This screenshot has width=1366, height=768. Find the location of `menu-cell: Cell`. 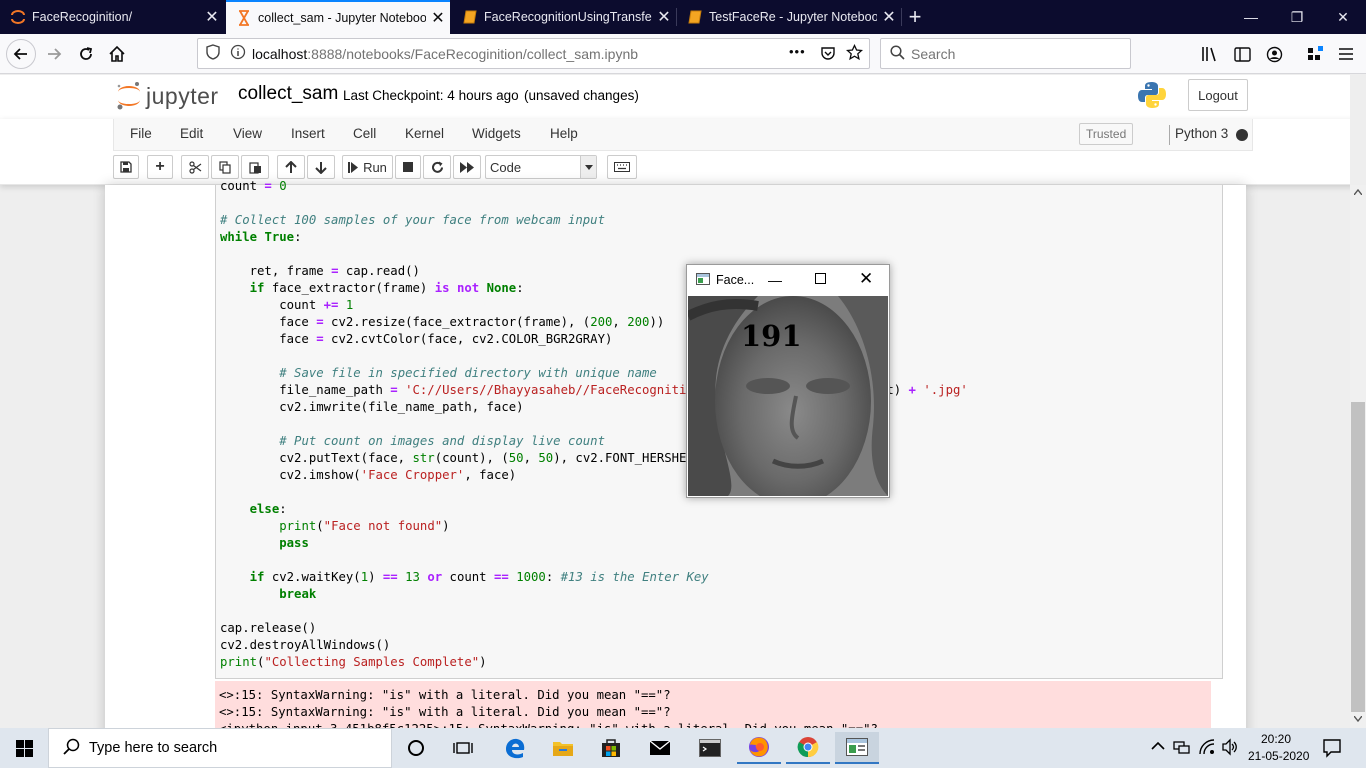

menu-cell: Cell is located at coordinates (364, 133).